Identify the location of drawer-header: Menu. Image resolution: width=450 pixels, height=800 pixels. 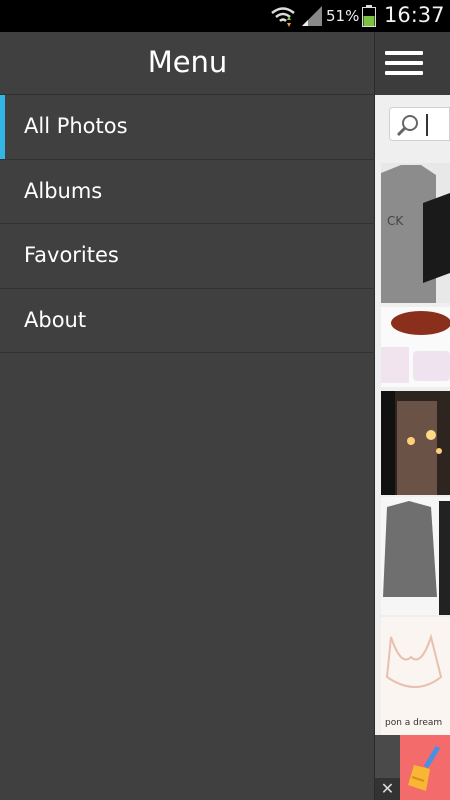
(187, 63).